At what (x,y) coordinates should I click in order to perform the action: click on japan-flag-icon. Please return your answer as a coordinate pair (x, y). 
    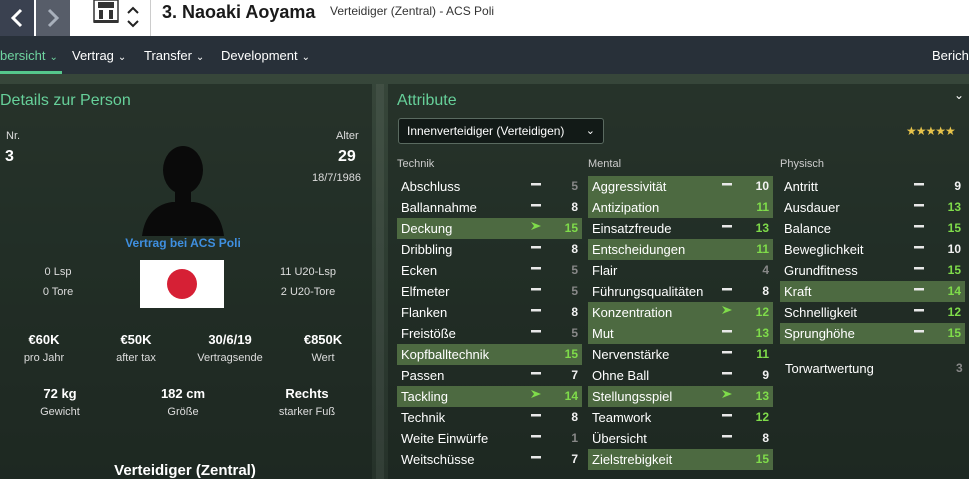
    Looking at the image, I should click on (182, 284).